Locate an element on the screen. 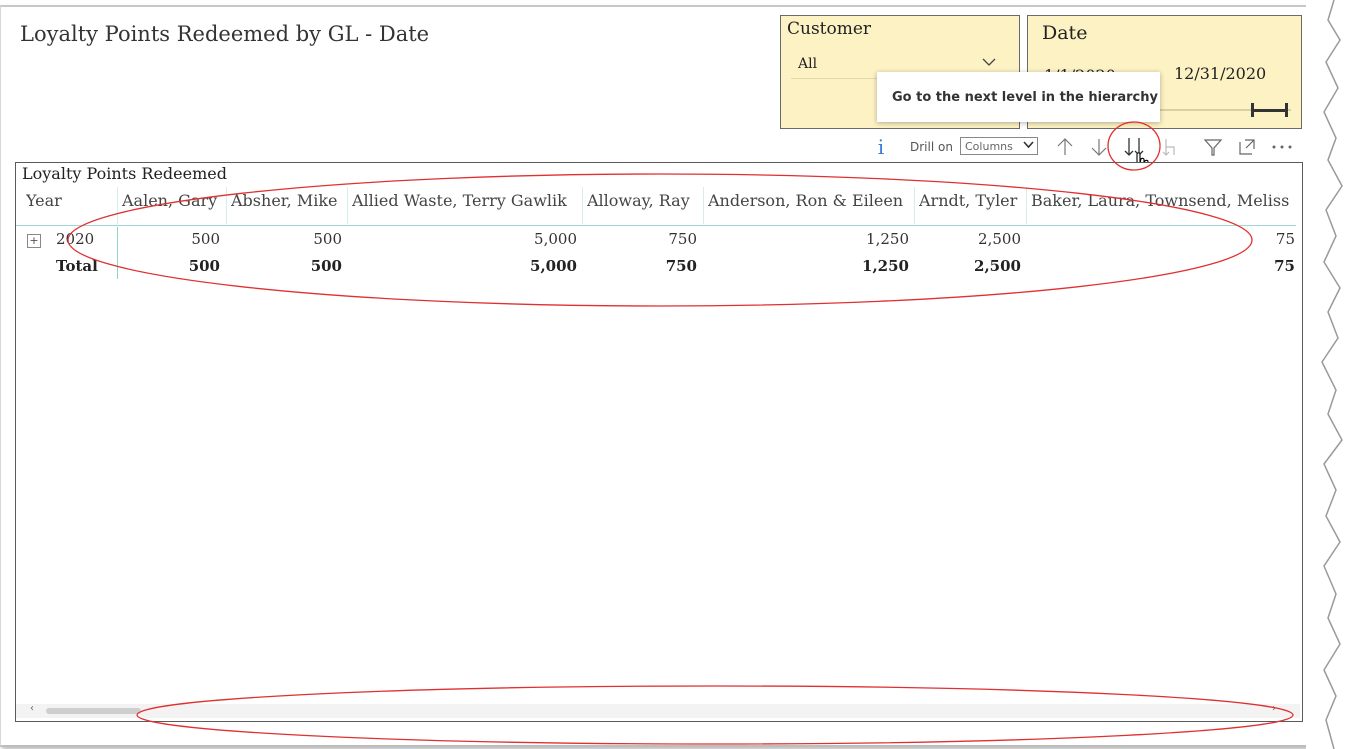  total-cell: 750 is located at coordinates (681, 266).